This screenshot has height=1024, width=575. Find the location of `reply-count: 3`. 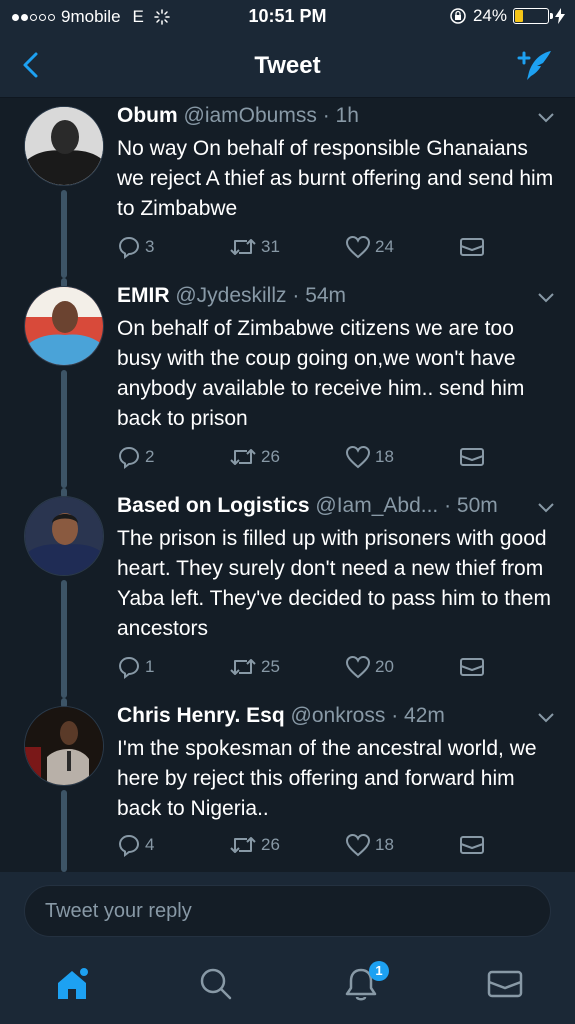

reply-count: 3 is located at coordinates (150, 246).